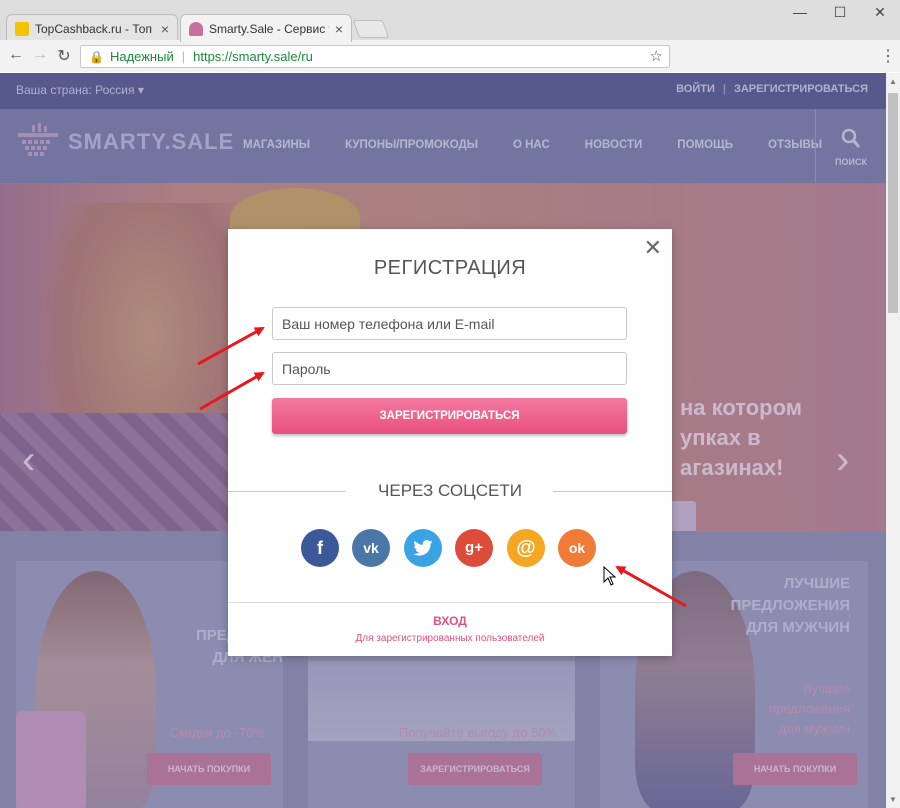 This screenshot has height=808, width=900. What do you see at coordinates (888, 56) in the screenshot?
I see `browser-menu-icon: ⋮` at bounding box center [888, 56].